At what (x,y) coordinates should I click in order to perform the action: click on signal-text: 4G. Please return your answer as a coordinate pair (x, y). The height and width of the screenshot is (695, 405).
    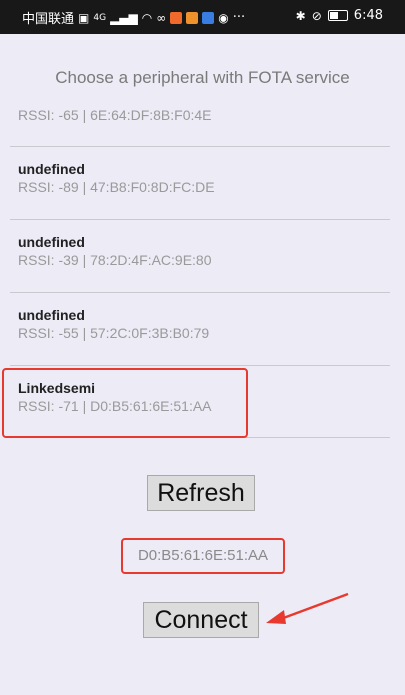
    Looking at the image, I should click on (100, 17).